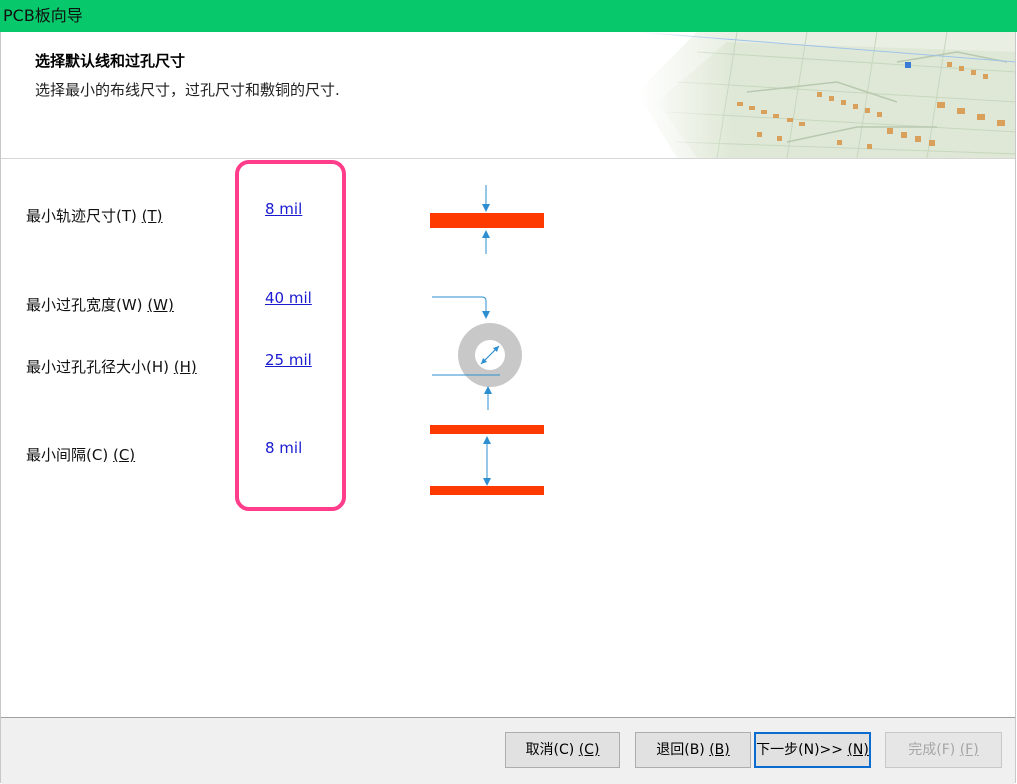 This screenshot has height=784, width=1017. I want to click on page-title: 选择默认线和过孔尺寸, so click(110, 61).